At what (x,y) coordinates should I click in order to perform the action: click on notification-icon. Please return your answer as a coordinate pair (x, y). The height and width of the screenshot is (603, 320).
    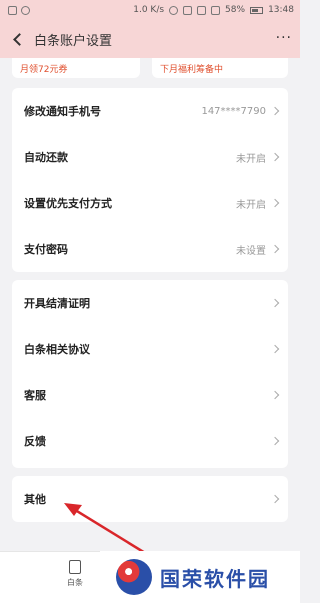
    Looking at the image, I should click on (12, 10).